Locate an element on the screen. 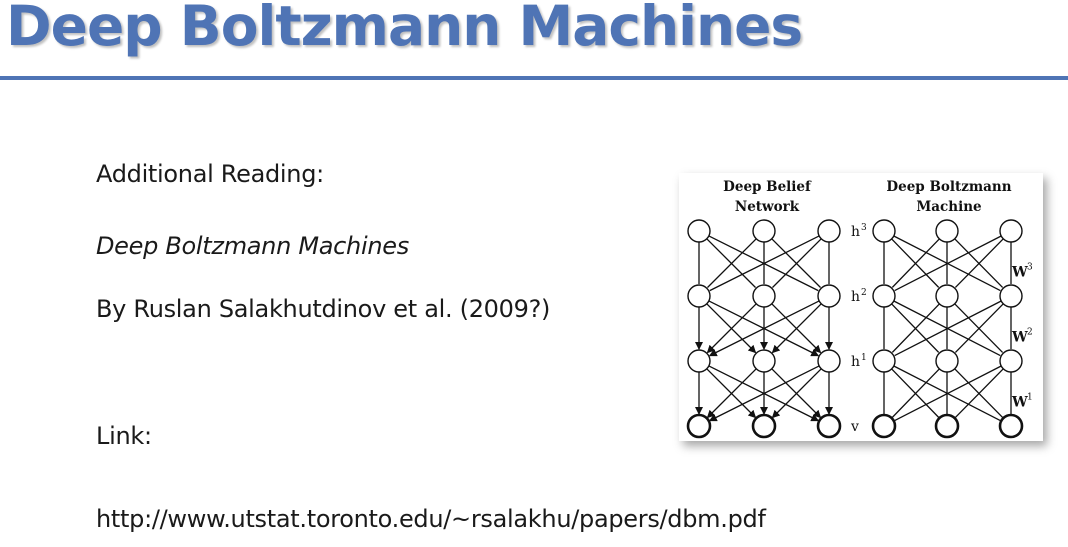 The image size is (1068, 547). dbn-edges is located at coordinates (764, 328).